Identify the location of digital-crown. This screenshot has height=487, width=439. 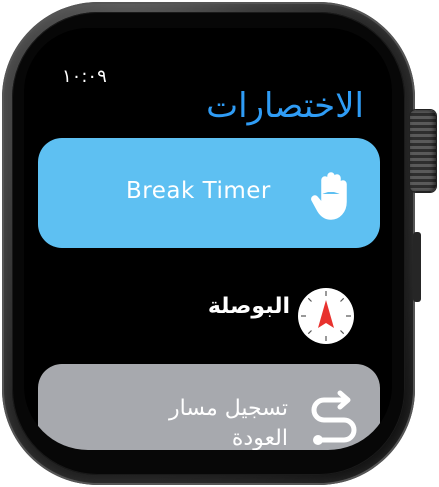
(423, 151).